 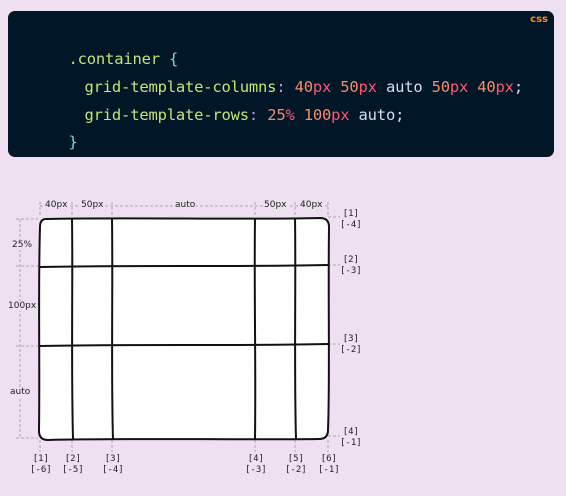 I want to click on rows-value-2-number: 100, so click(x=317, y=115).